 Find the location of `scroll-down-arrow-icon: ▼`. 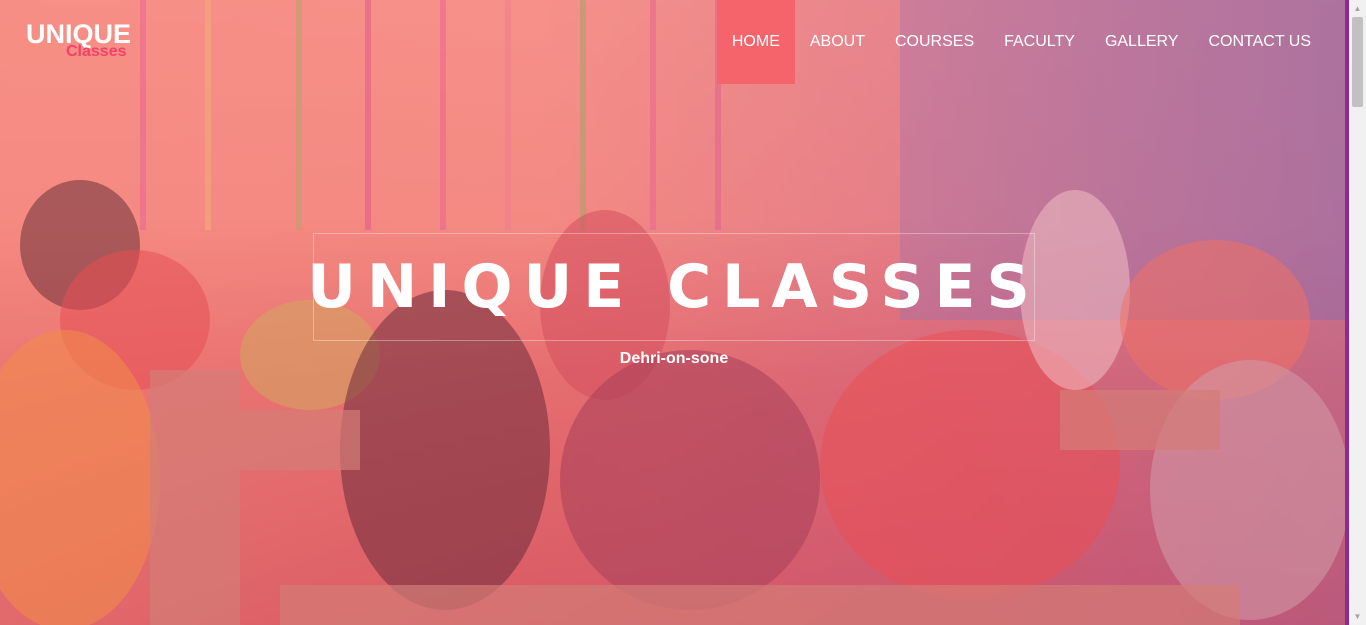

scroll-down-arrow-icon: ▼ is located at coordinates (1357, 616).